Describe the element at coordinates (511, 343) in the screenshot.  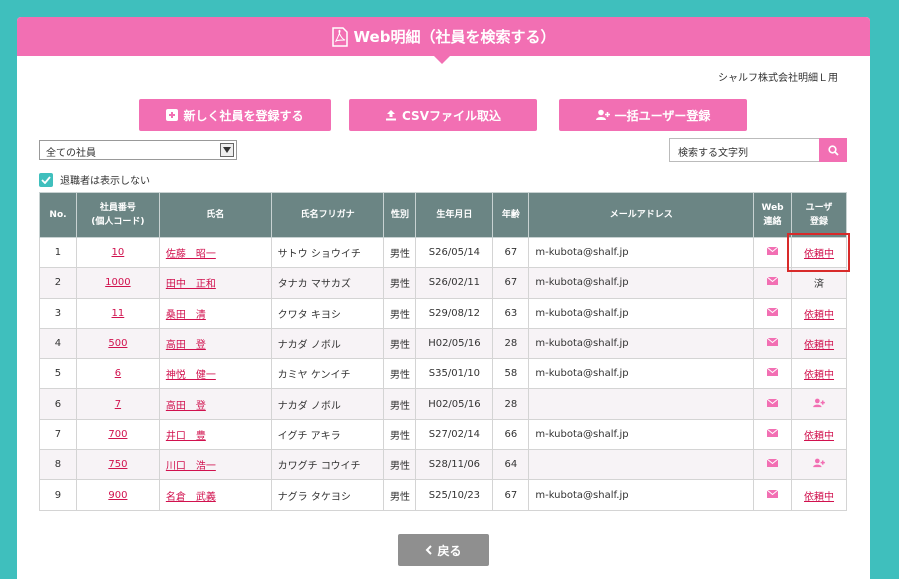
I see `age-cell: 28` at that location.